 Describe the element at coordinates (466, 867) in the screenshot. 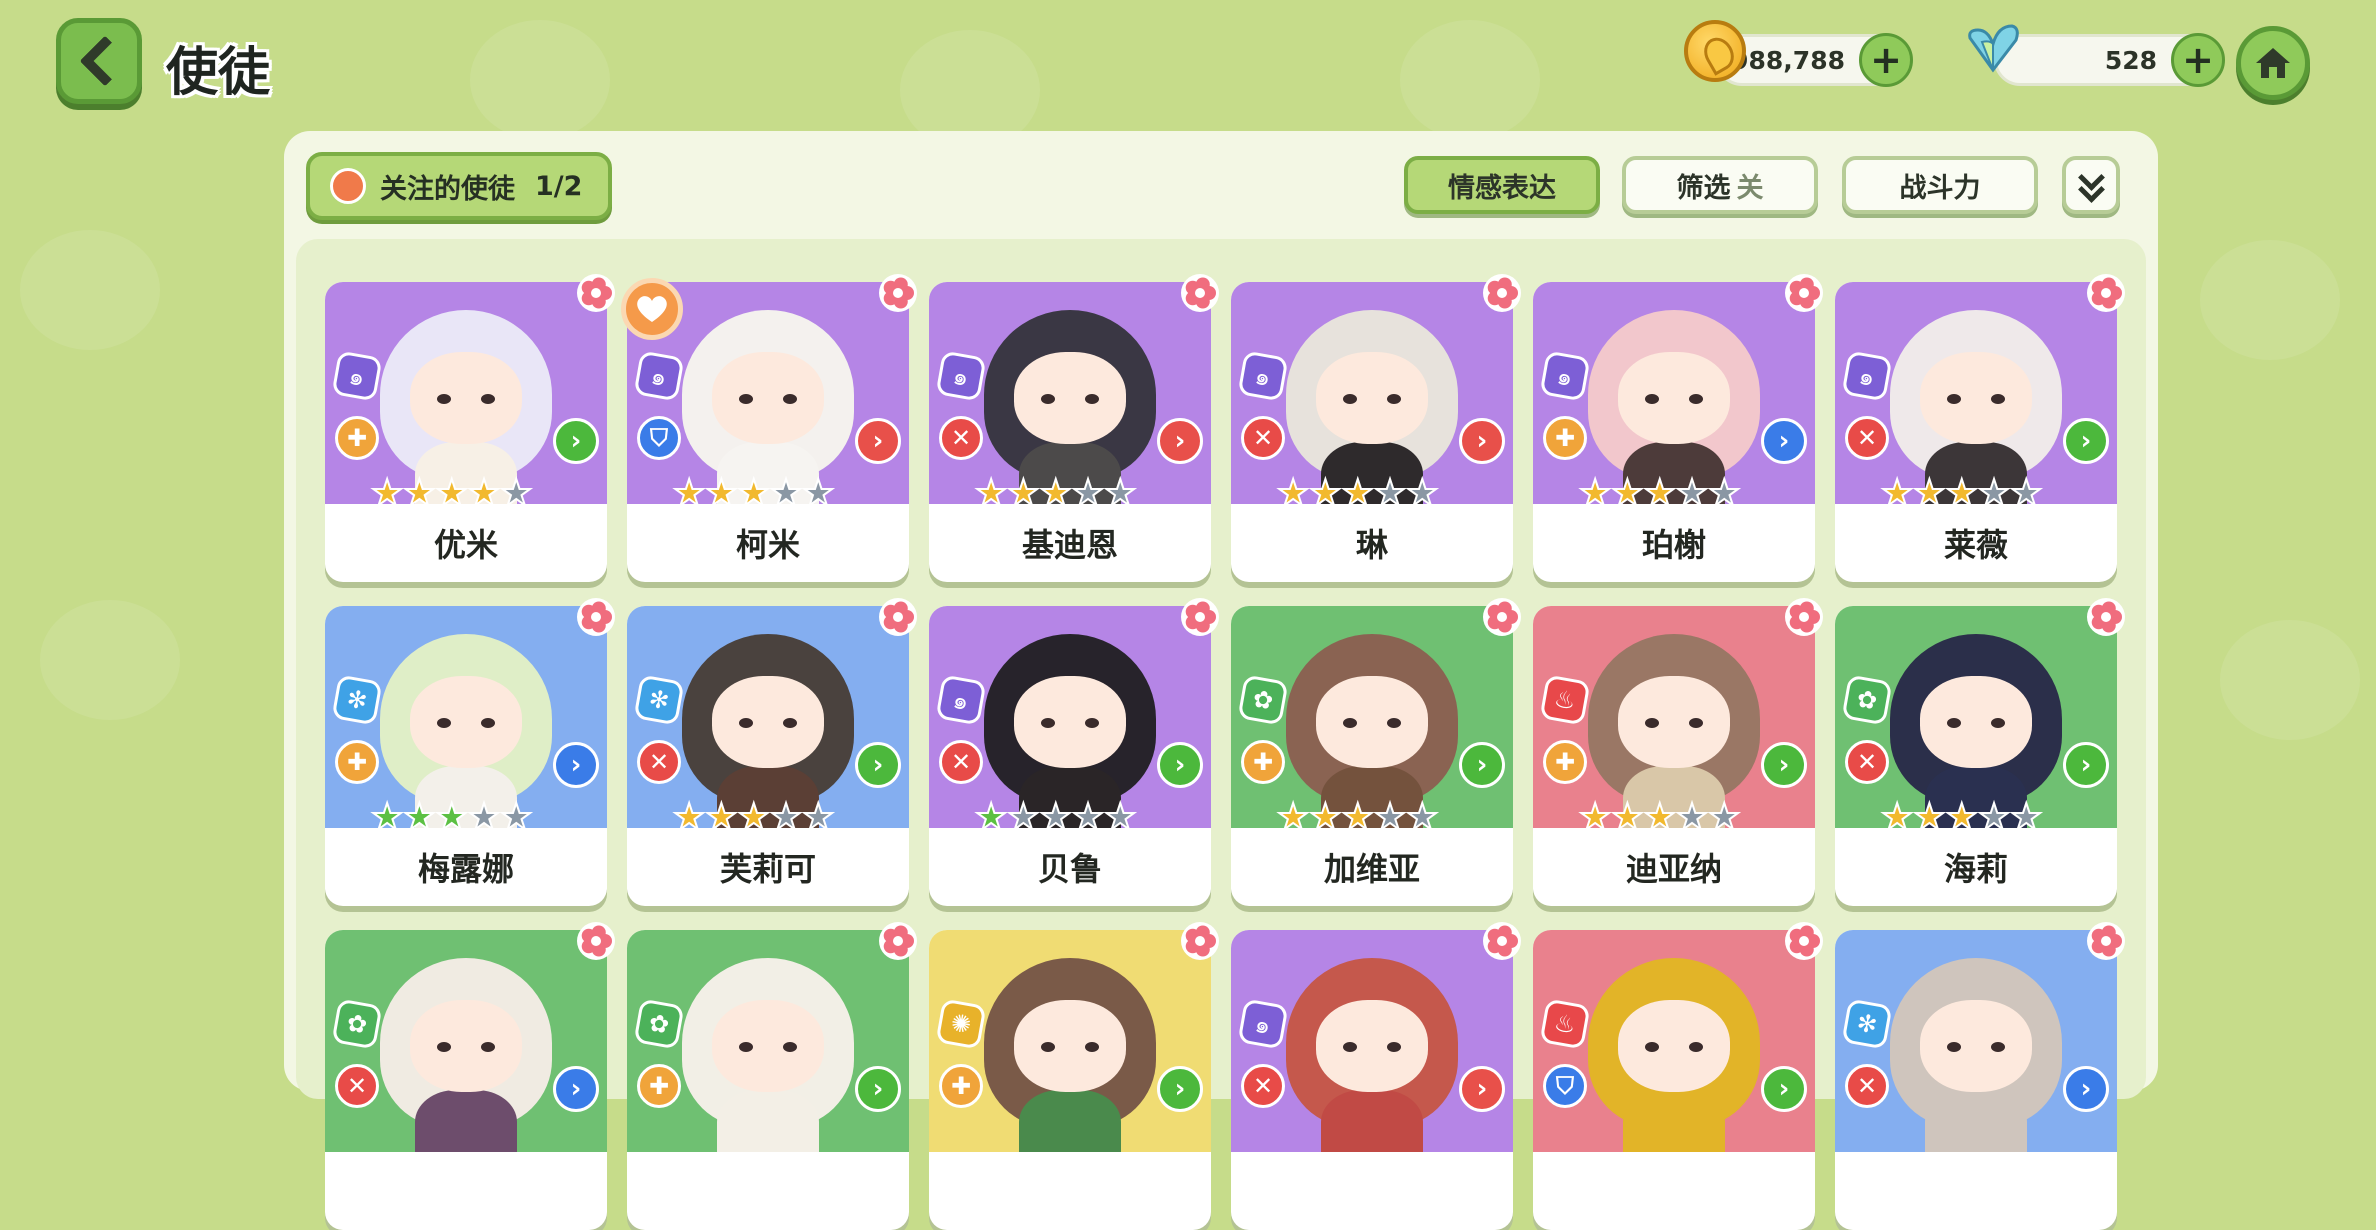

I see `apostle-name-area: 梅露娜` at that location.